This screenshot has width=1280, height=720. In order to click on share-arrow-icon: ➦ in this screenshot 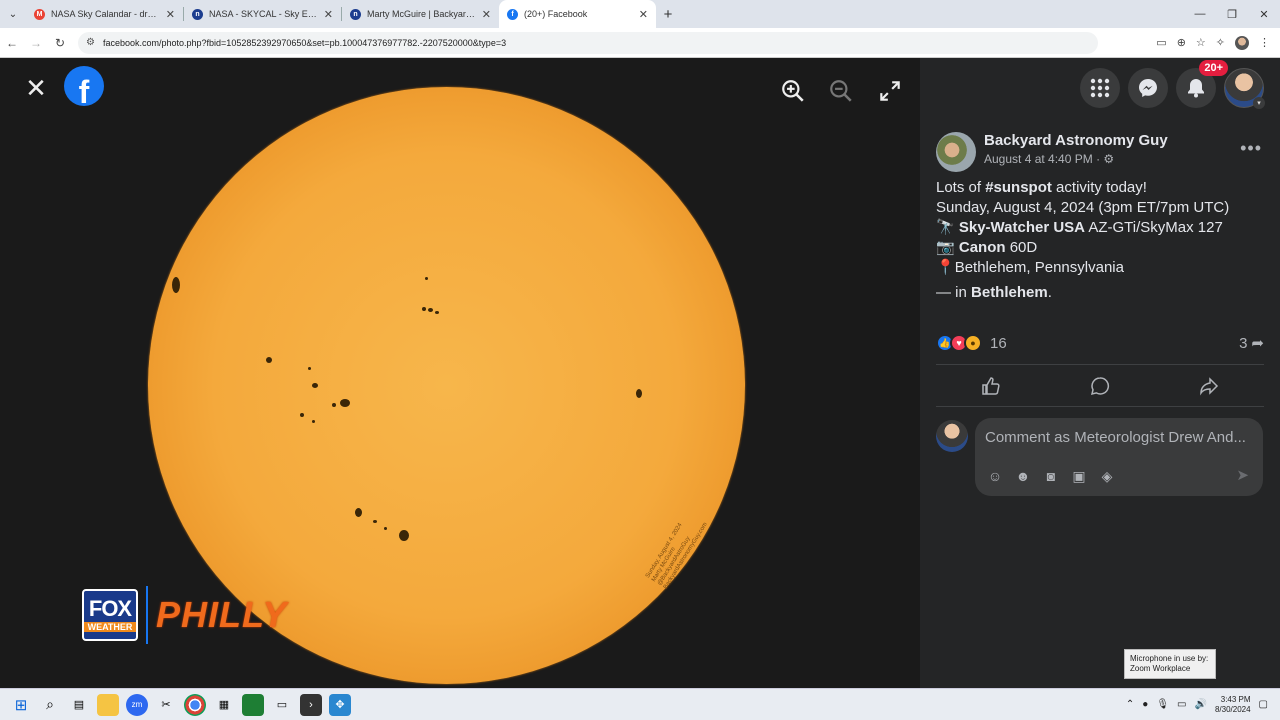, I will do `click(1257, 343)`.